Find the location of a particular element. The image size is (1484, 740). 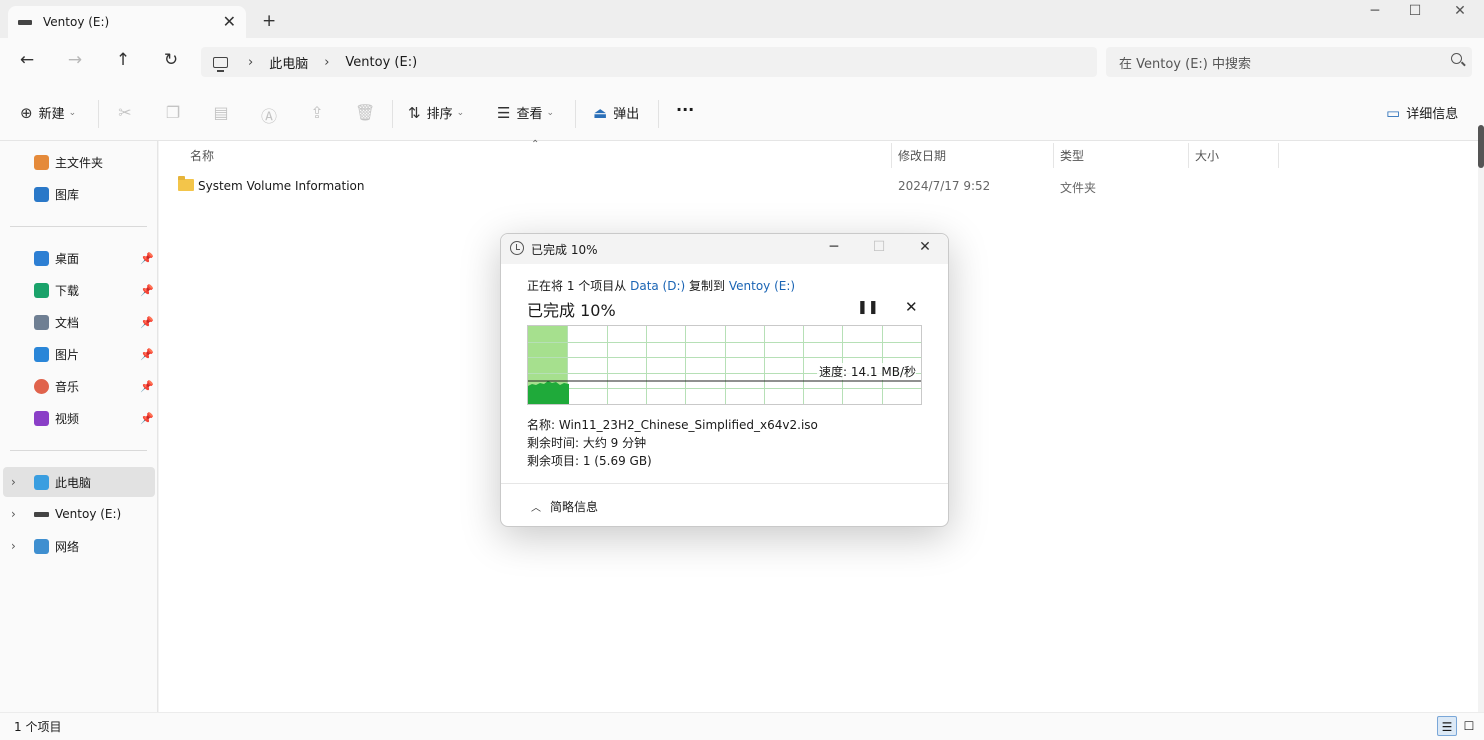

sort-button: ⇅ 排序 ⌄ is located at coordinates (436, 113).